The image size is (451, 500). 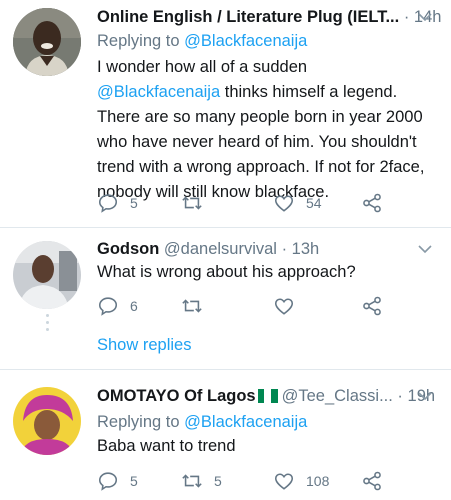 I want to click on reply-button: 6, so click(x=117, y=306).